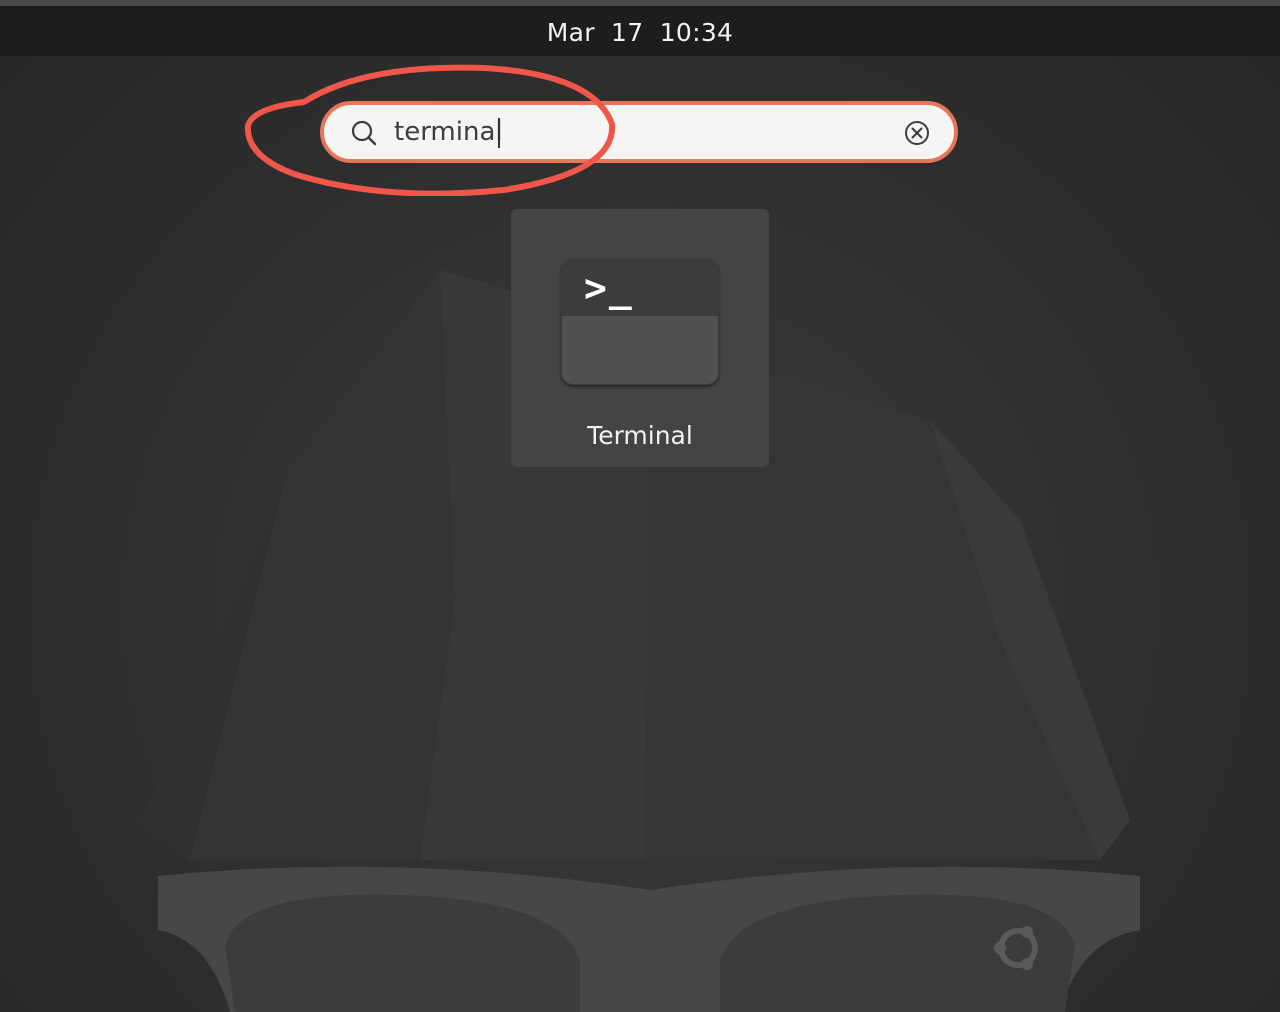  I want to click on ubuntu-logo-icon, so click(1016, 948).